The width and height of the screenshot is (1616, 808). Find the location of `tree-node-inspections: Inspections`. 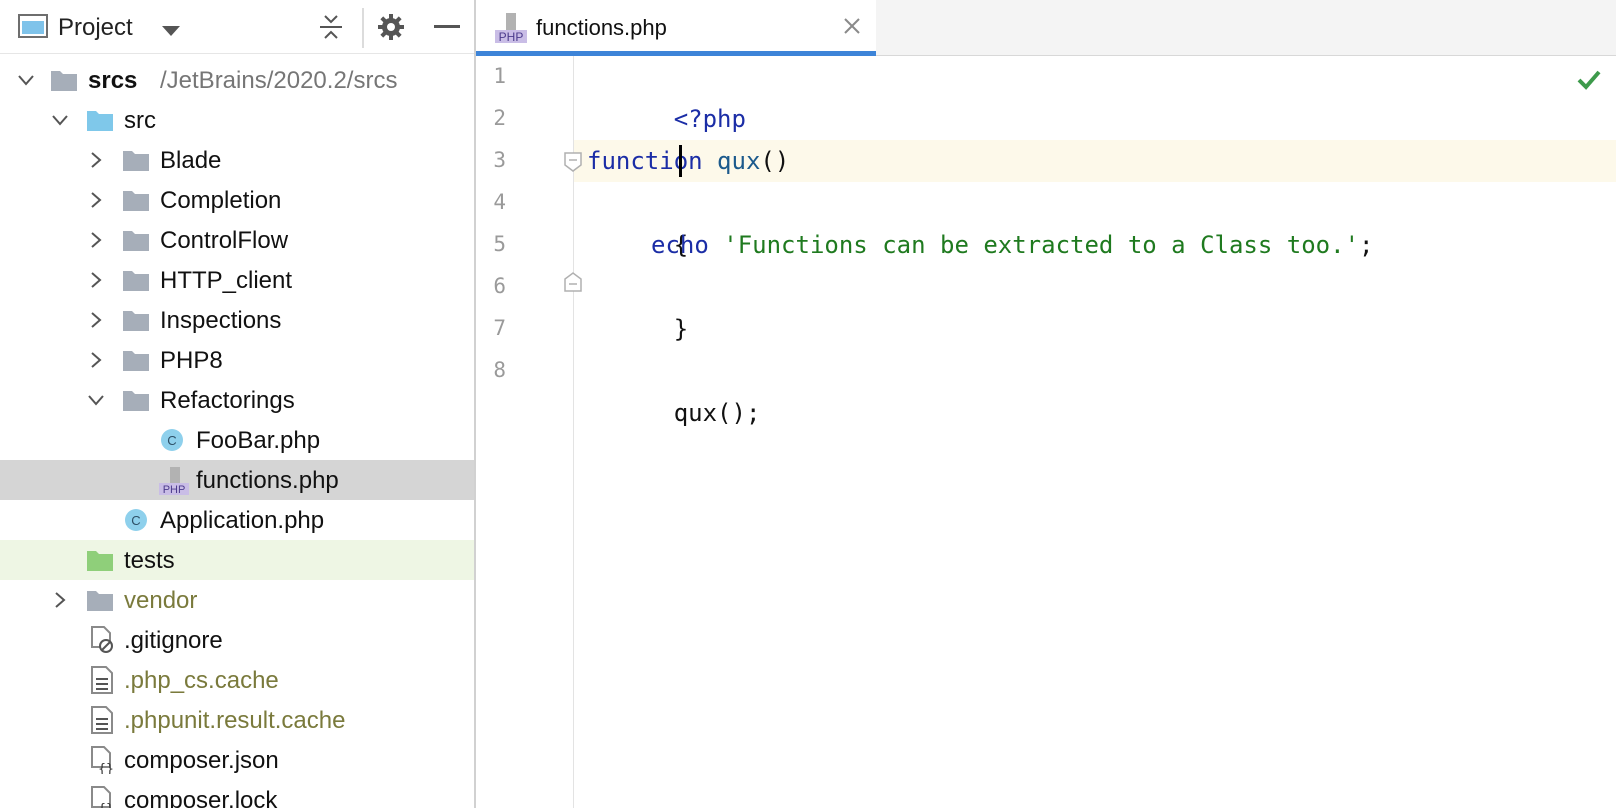

tree-node-inspections: Inspections is located at coordinates (237, 320).